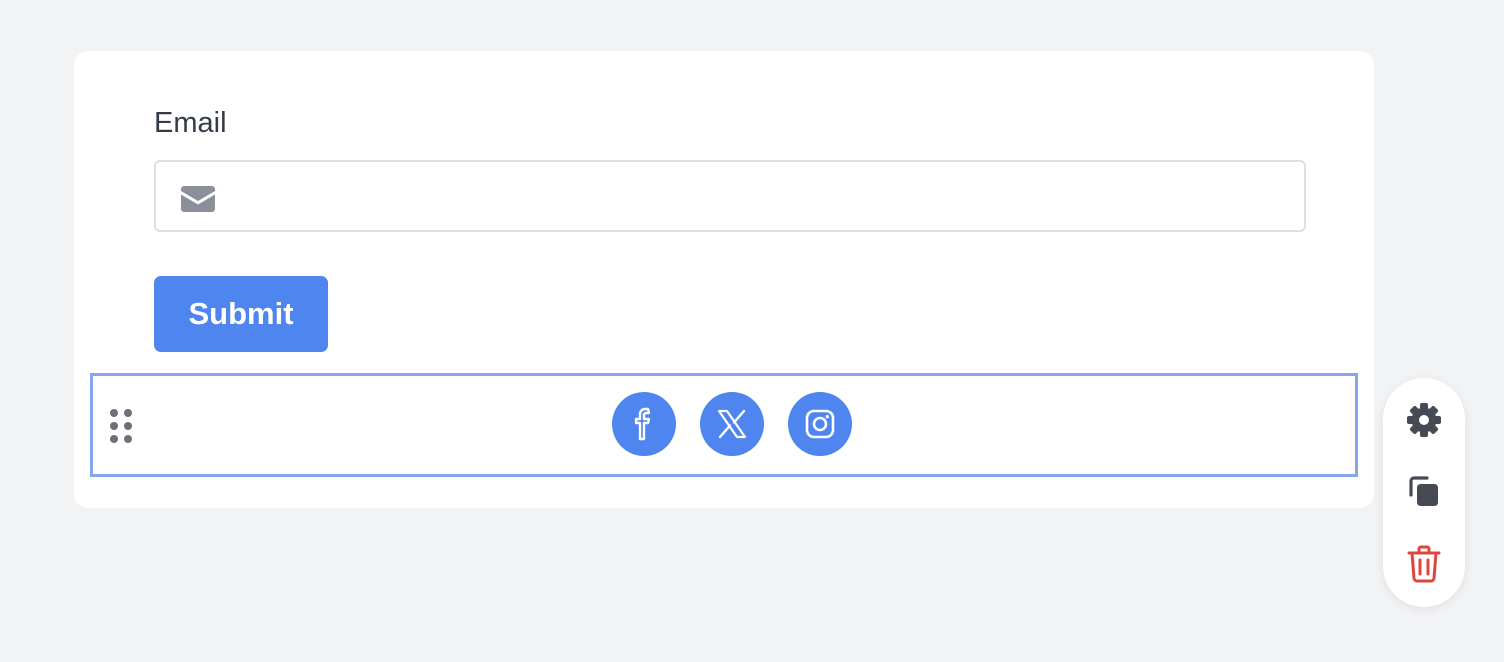  I want to click on facebook-glyph-icon, so click(642, 424).